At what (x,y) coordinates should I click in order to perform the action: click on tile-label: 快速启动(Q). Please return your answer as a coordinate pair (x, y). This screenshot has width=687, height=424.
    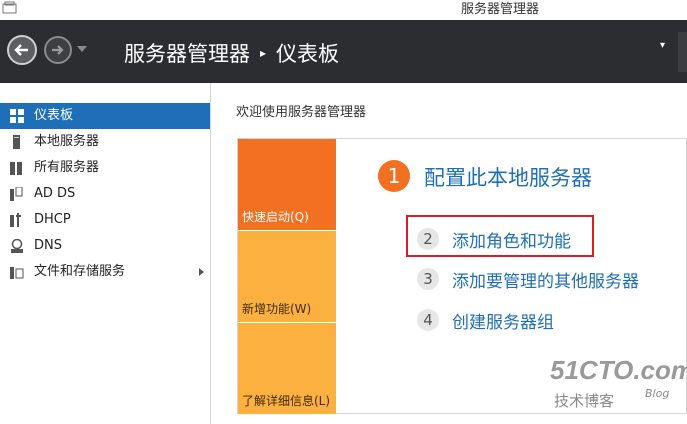
    Looking at the image, I should click on (275, 217).